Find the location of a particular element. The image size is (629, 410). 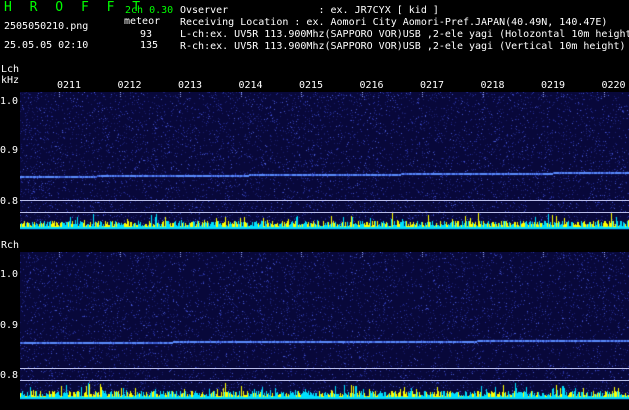

time-label-0217: 0217 is located at coordinates (432, 85).